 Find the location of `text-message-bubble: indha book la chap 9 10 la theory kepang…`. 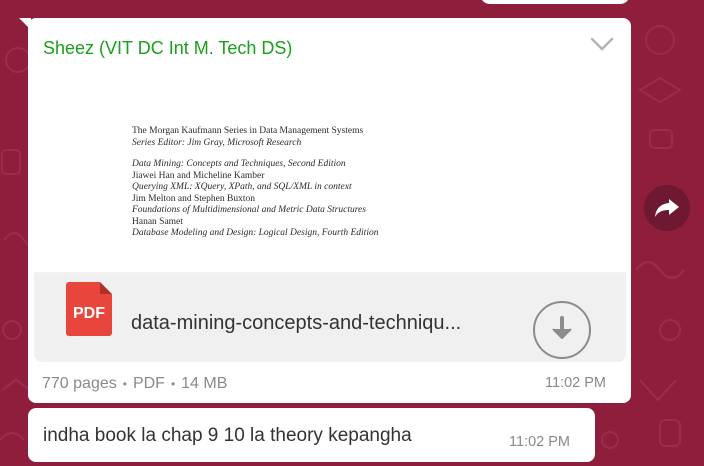

text-message-bubble: indha book la chap 9 10 la theory kepang… is located at coordinates (311, 435).